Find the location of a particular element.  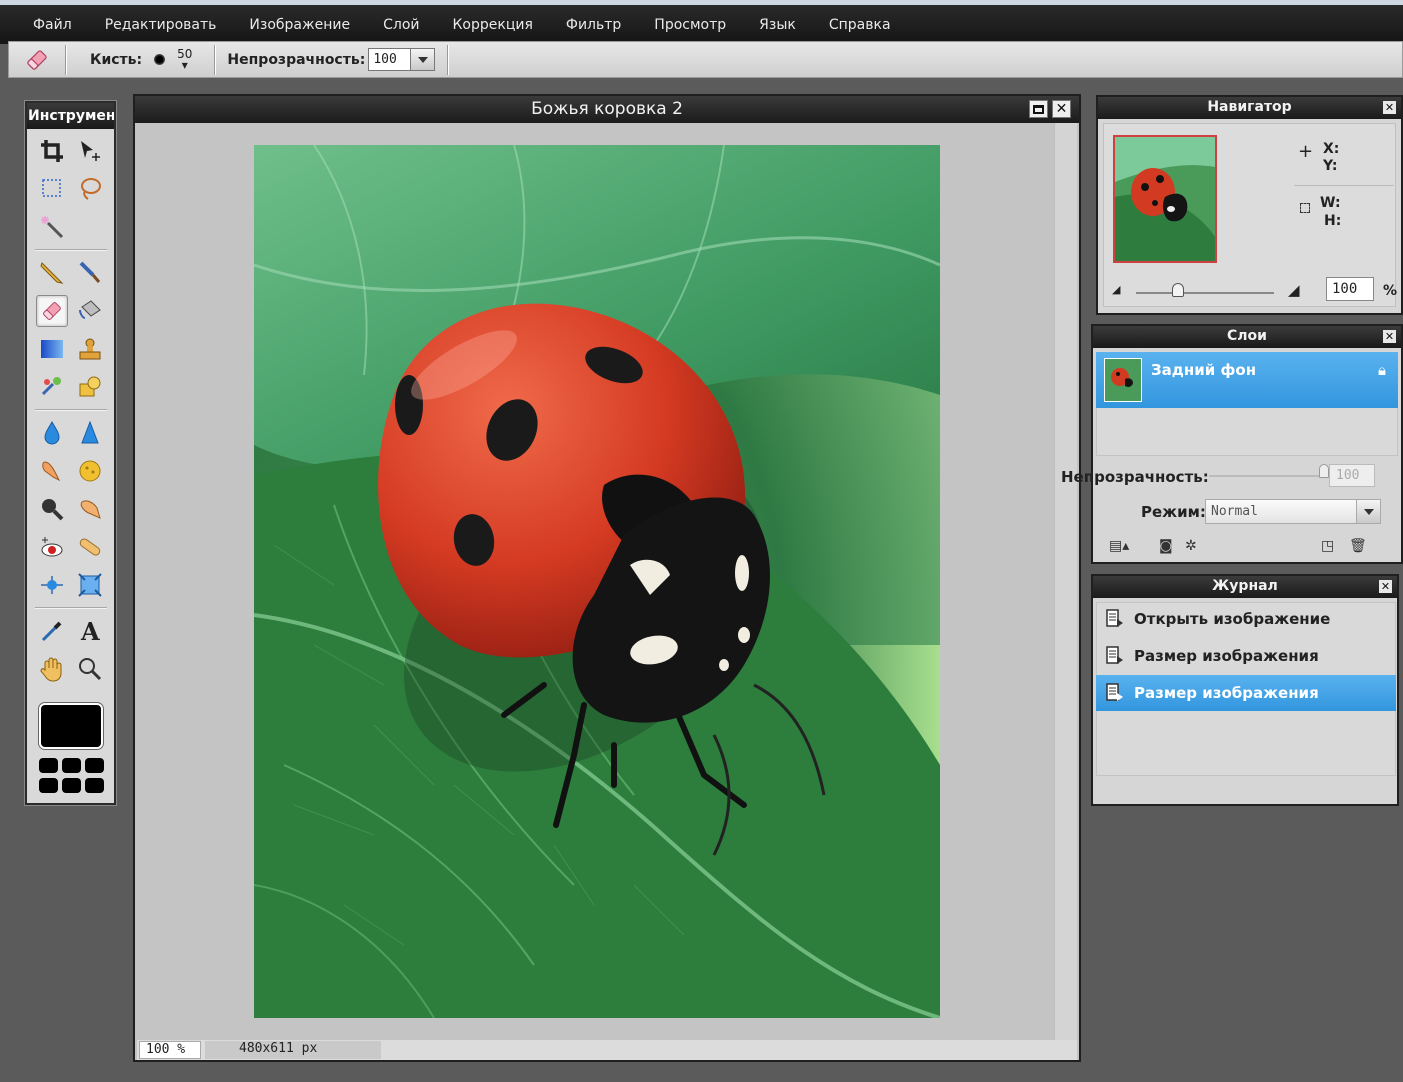

lock-icon: 🔒︎ is located at coordinates (1382, 370).